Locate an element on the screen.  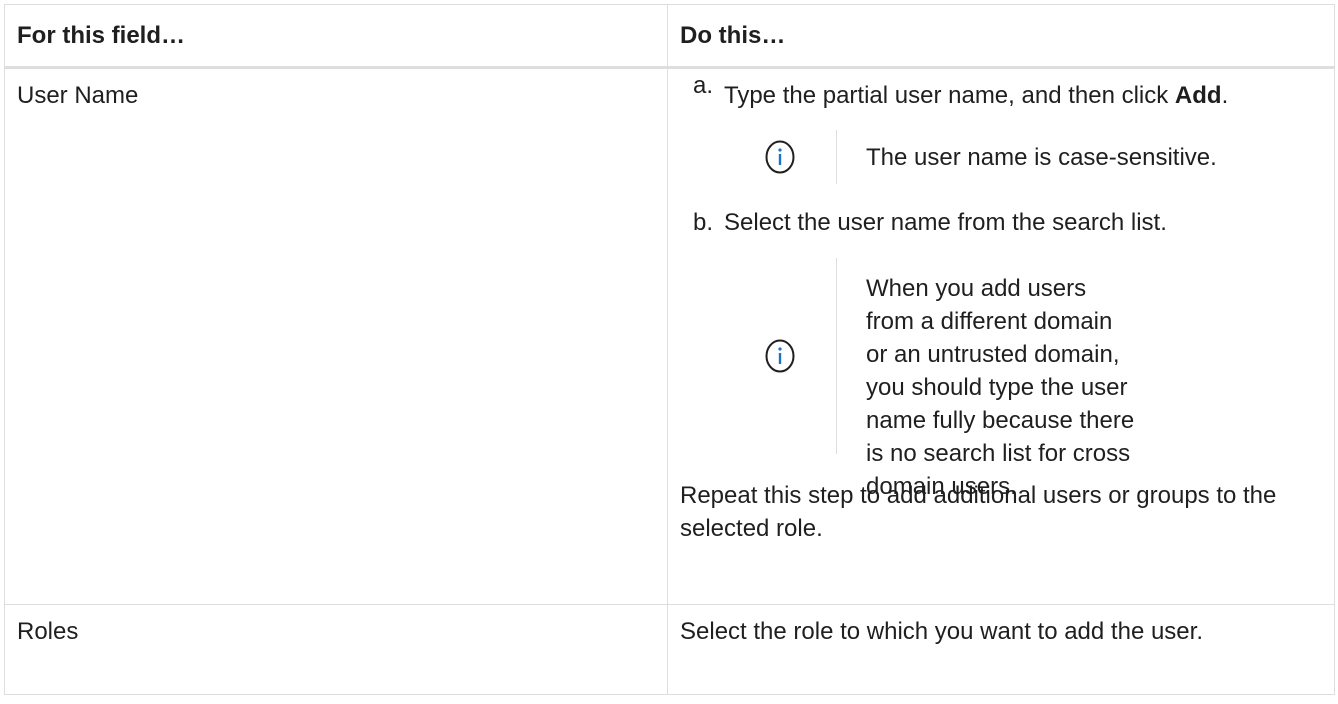
step-a-note-wrap: The user name is case-sensitive. is located at coordinates (1001, 157).